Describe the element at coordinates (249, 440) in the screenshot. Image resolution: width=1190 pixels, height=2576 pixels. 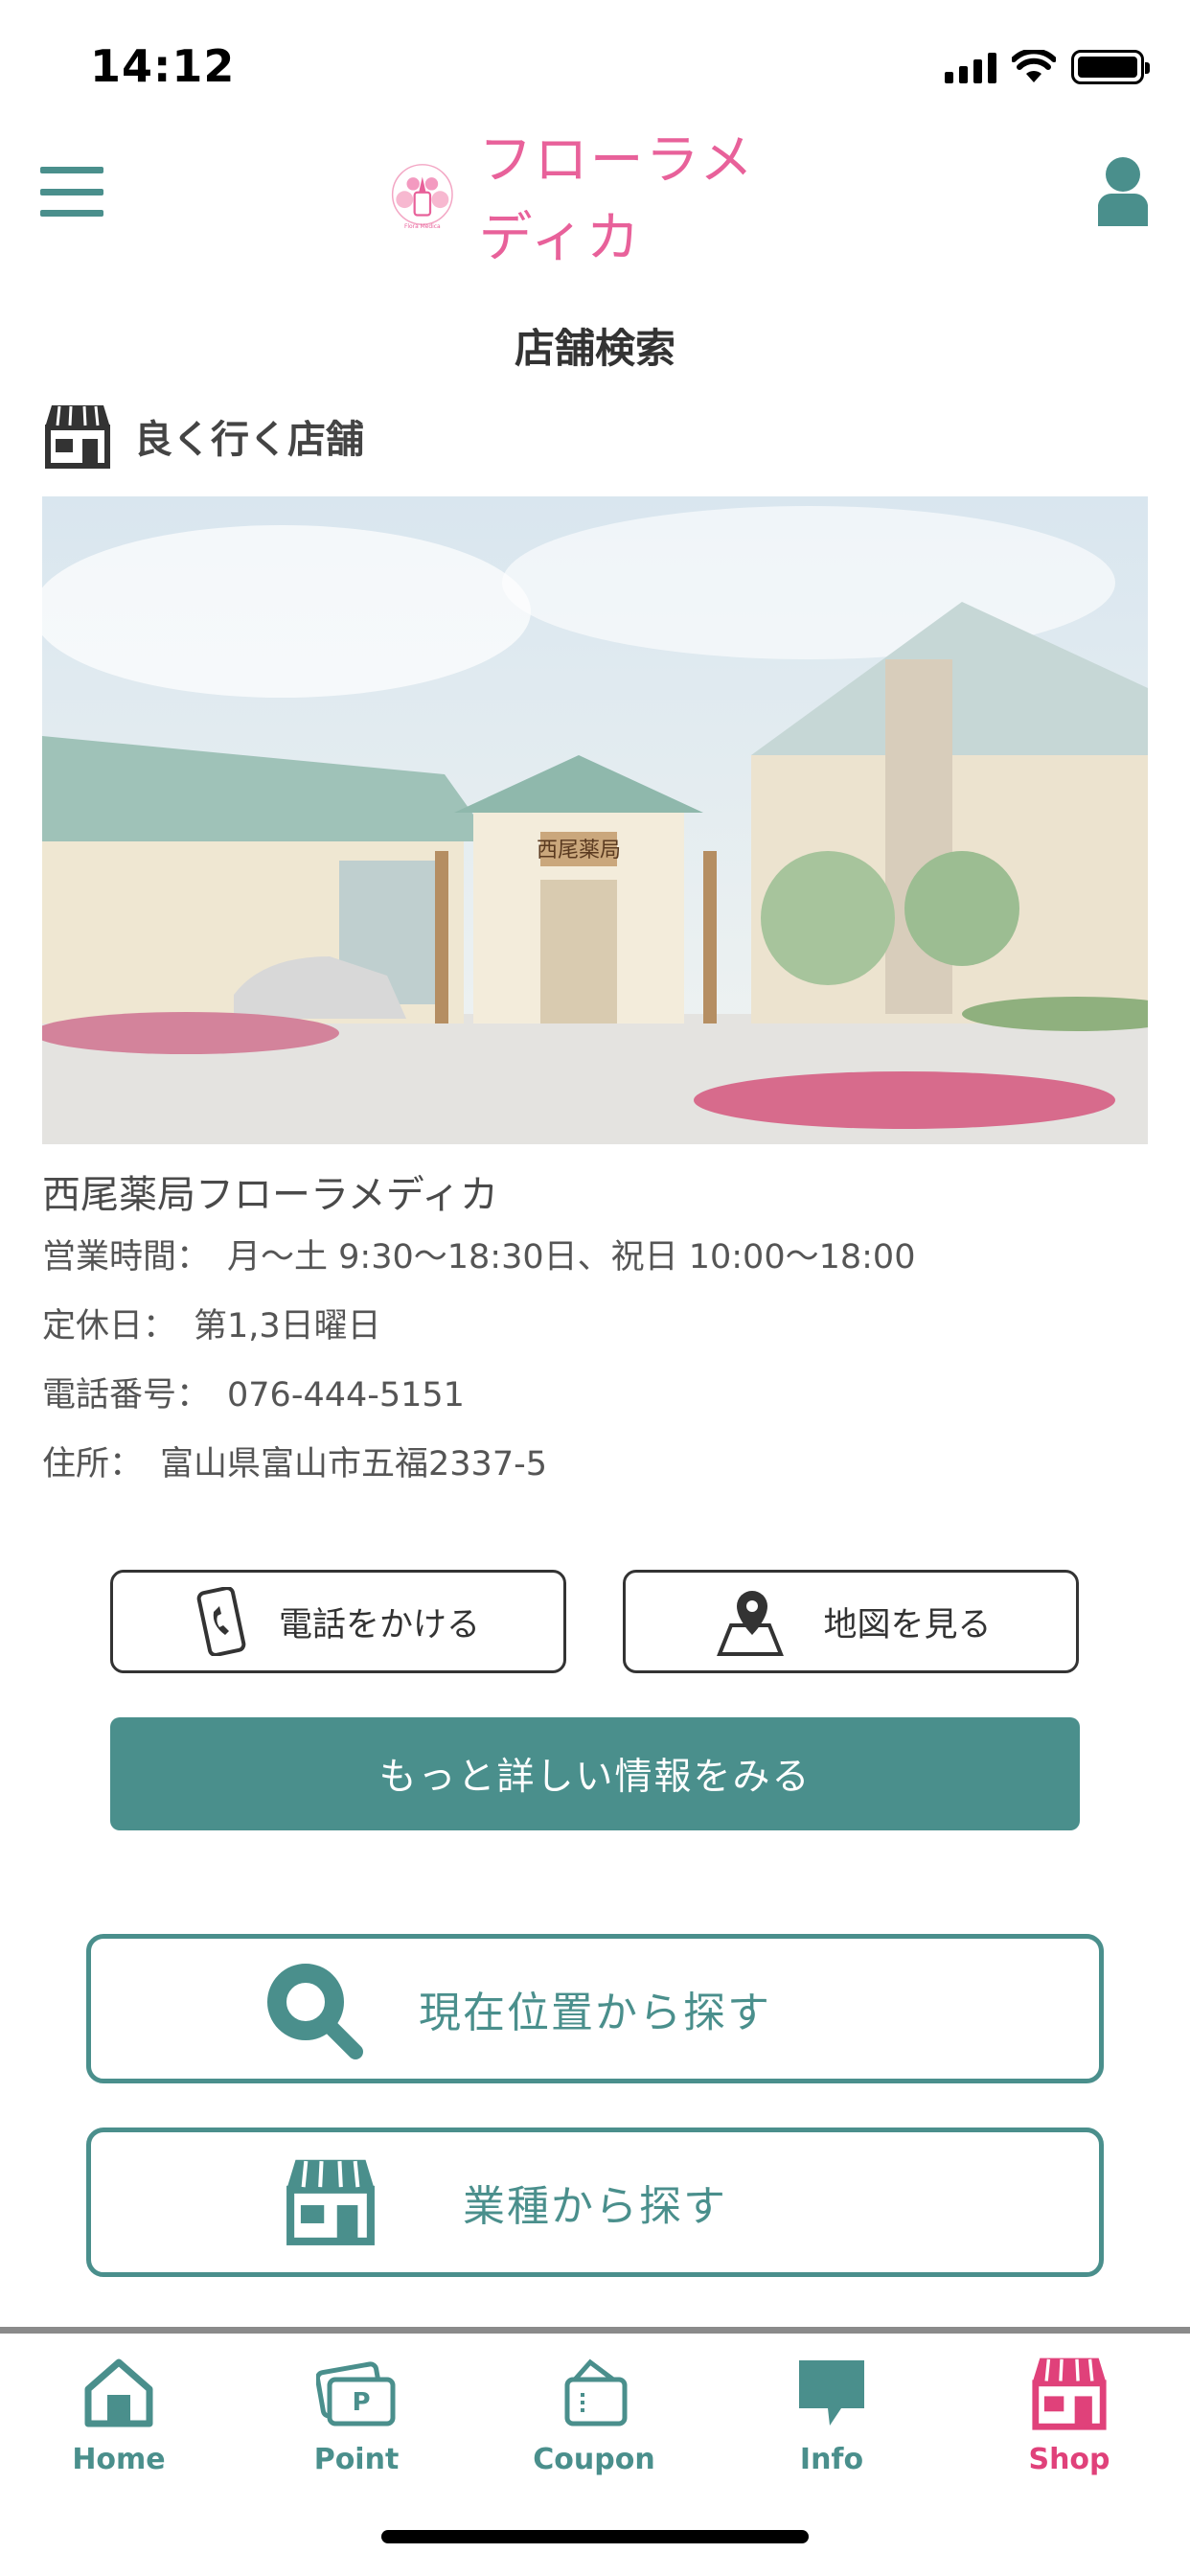
I see `section-title: 良く行く店舗` at that location.